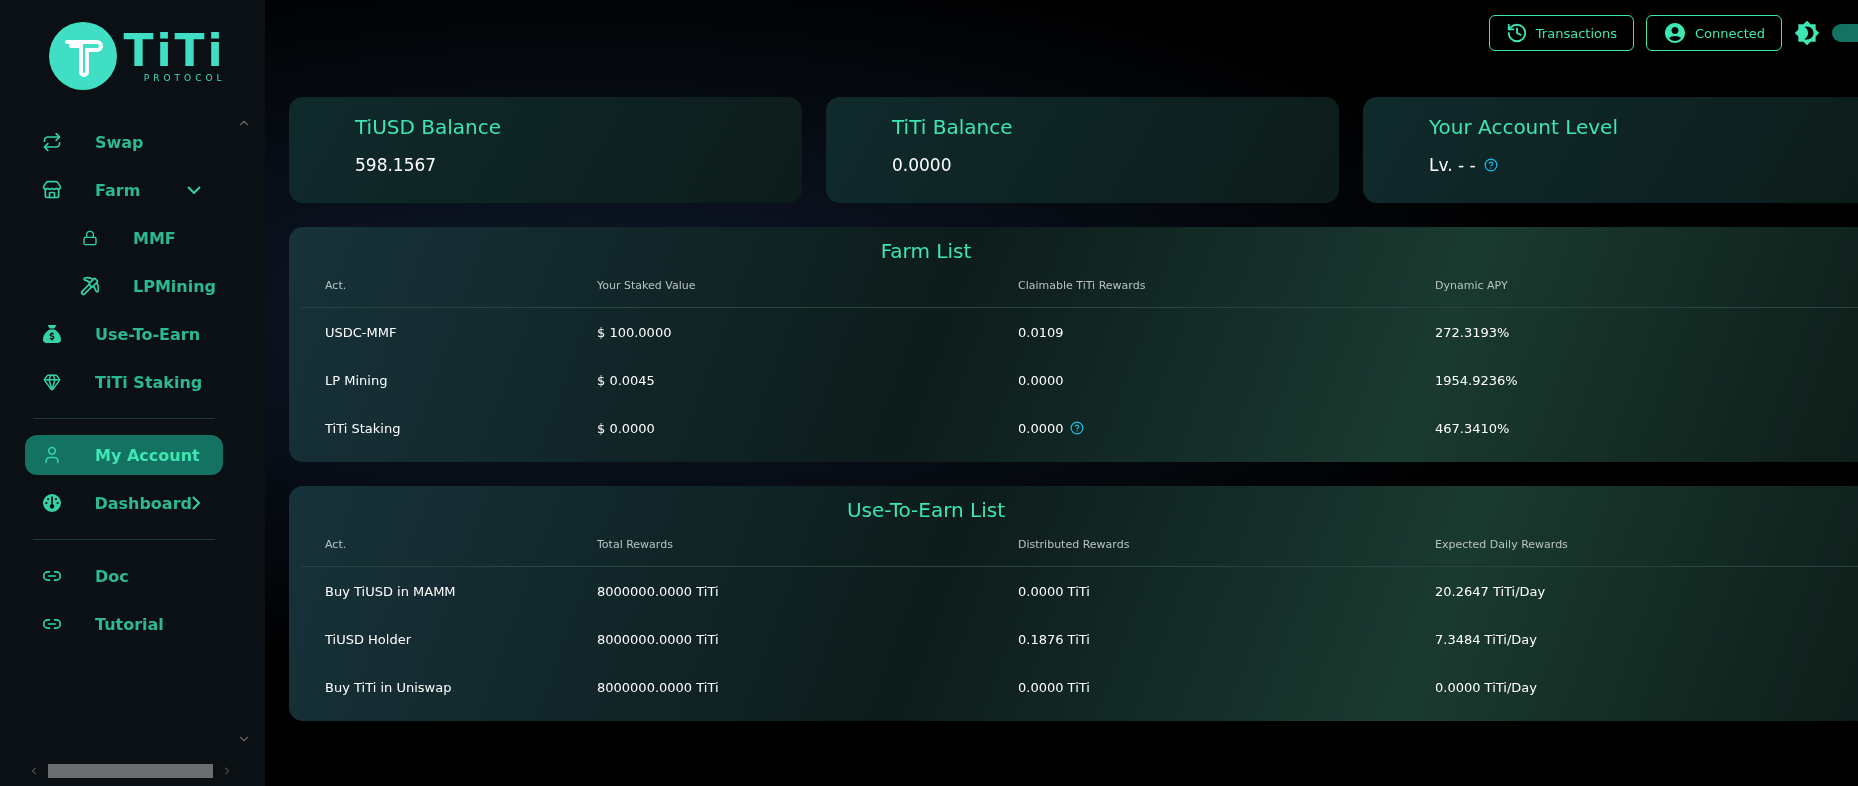  What do you see at coordinates (52, 503) in the screenshot?
I see `gauge-icon` at bounding box center [52, 503].